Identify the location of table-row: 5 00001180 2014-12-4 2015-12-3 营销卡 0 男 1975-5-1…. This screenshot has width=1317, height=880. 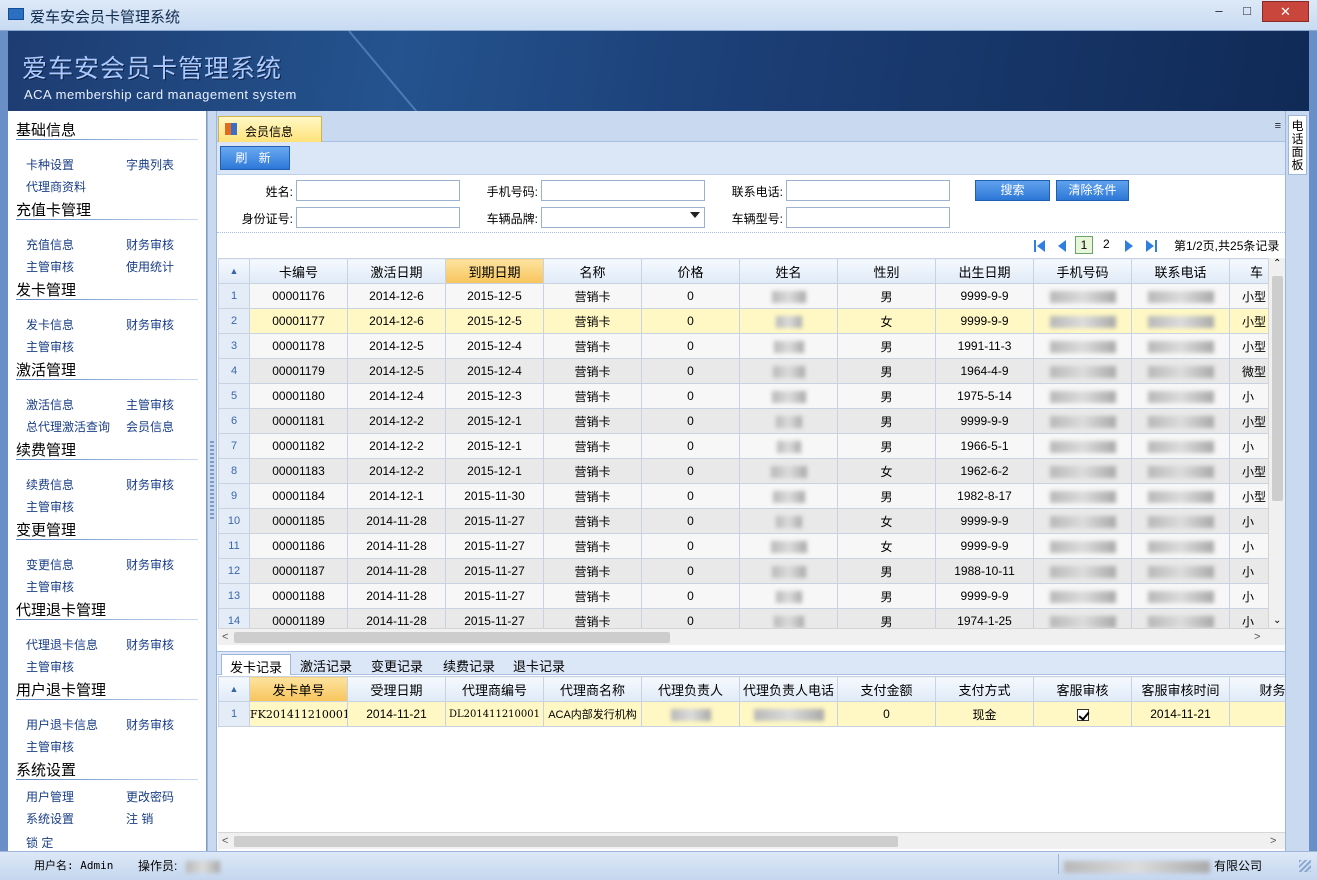
(743, 396).